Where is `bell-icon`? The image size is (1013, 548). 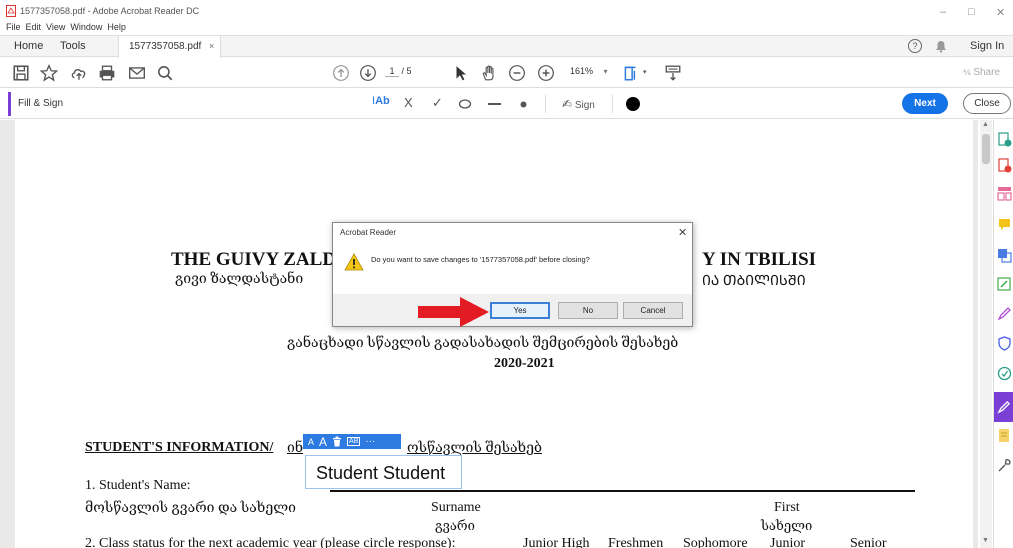 bell-icon is located at coordinates (941, 46).